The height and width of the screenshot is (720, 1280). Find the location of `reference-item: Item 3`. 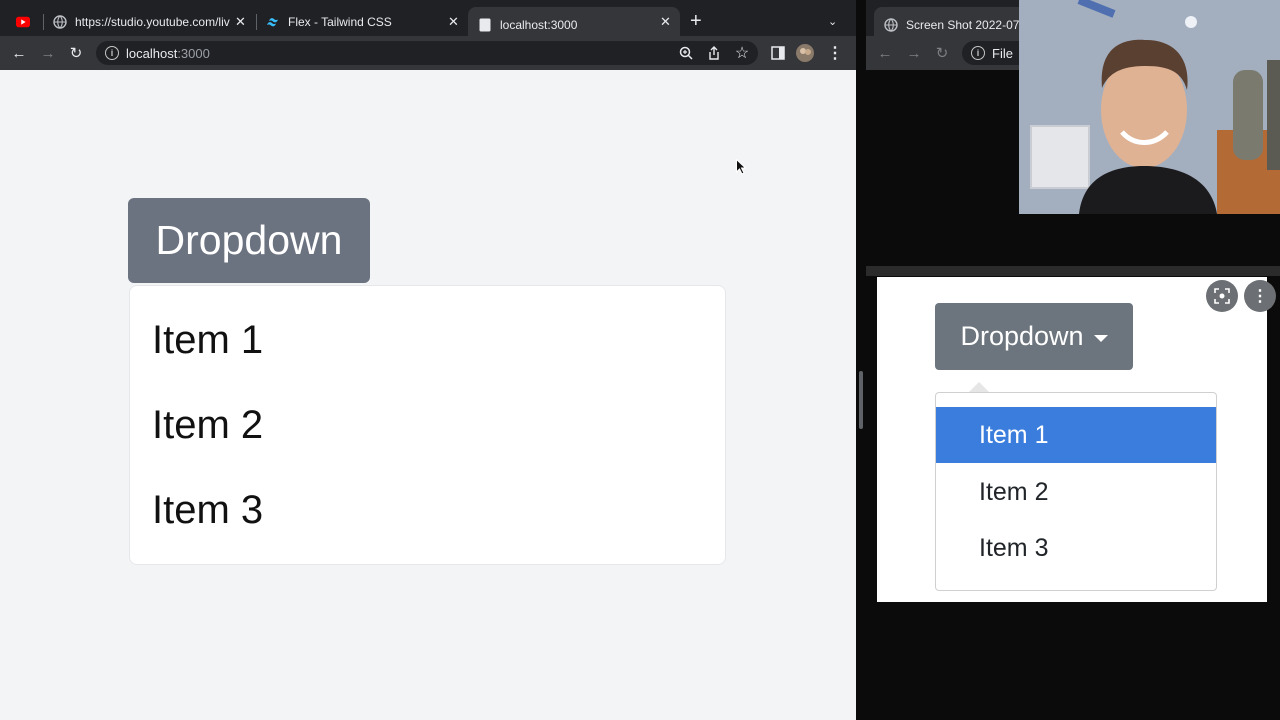

reference-item: Item 3 is located at coordinates (1014, 547).